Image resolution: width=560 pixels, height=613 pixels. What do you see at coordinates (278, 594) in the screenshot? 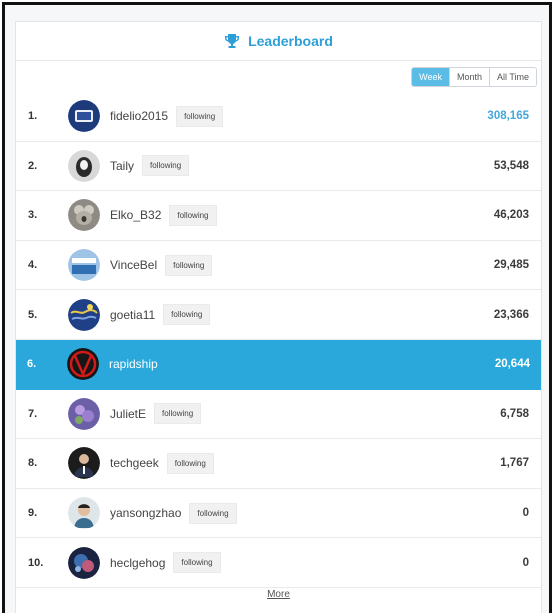
I see `more-link: More` at bounding box center [278, 594].